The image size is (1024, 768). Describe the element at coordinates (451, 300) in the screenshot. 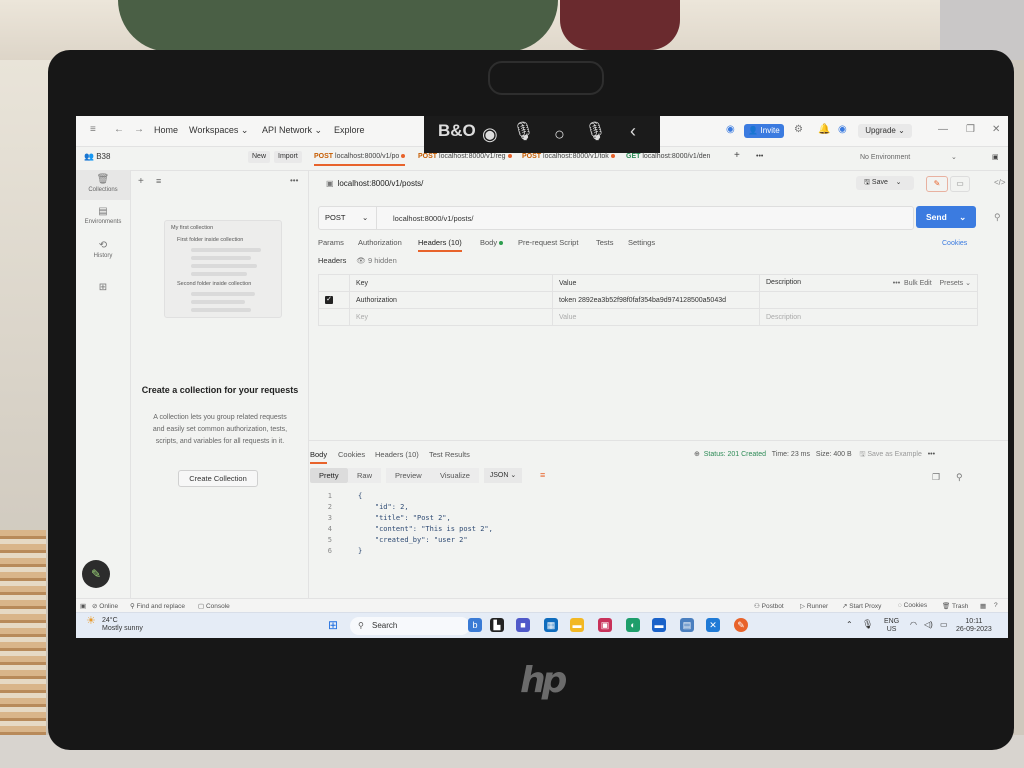

I see `header-key-cell: Authorization` at that location.